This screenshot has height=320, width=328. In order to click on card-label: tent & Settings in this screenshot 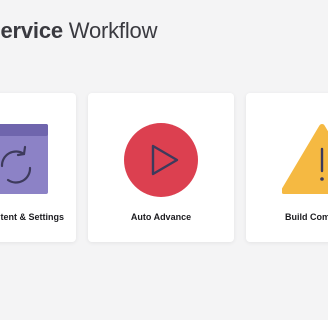, I will do `click(32, 217)`.